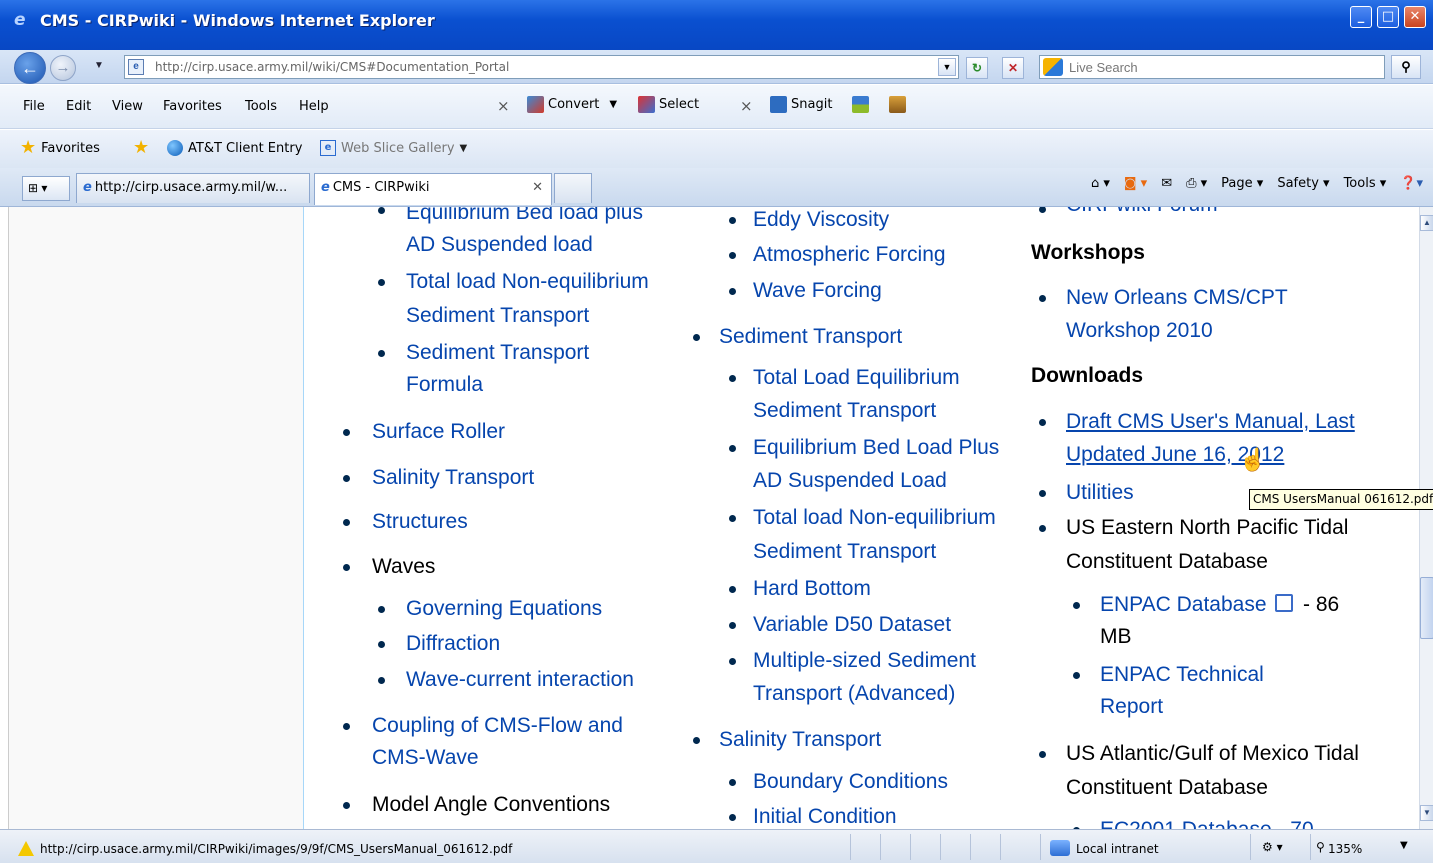 The width and height of the screenshot is (1433, 863). What do you see at coordinates (947, 67) in the screenshot?
I see `address-dropdown-icon: ▼` at bounding box center [947, 67].